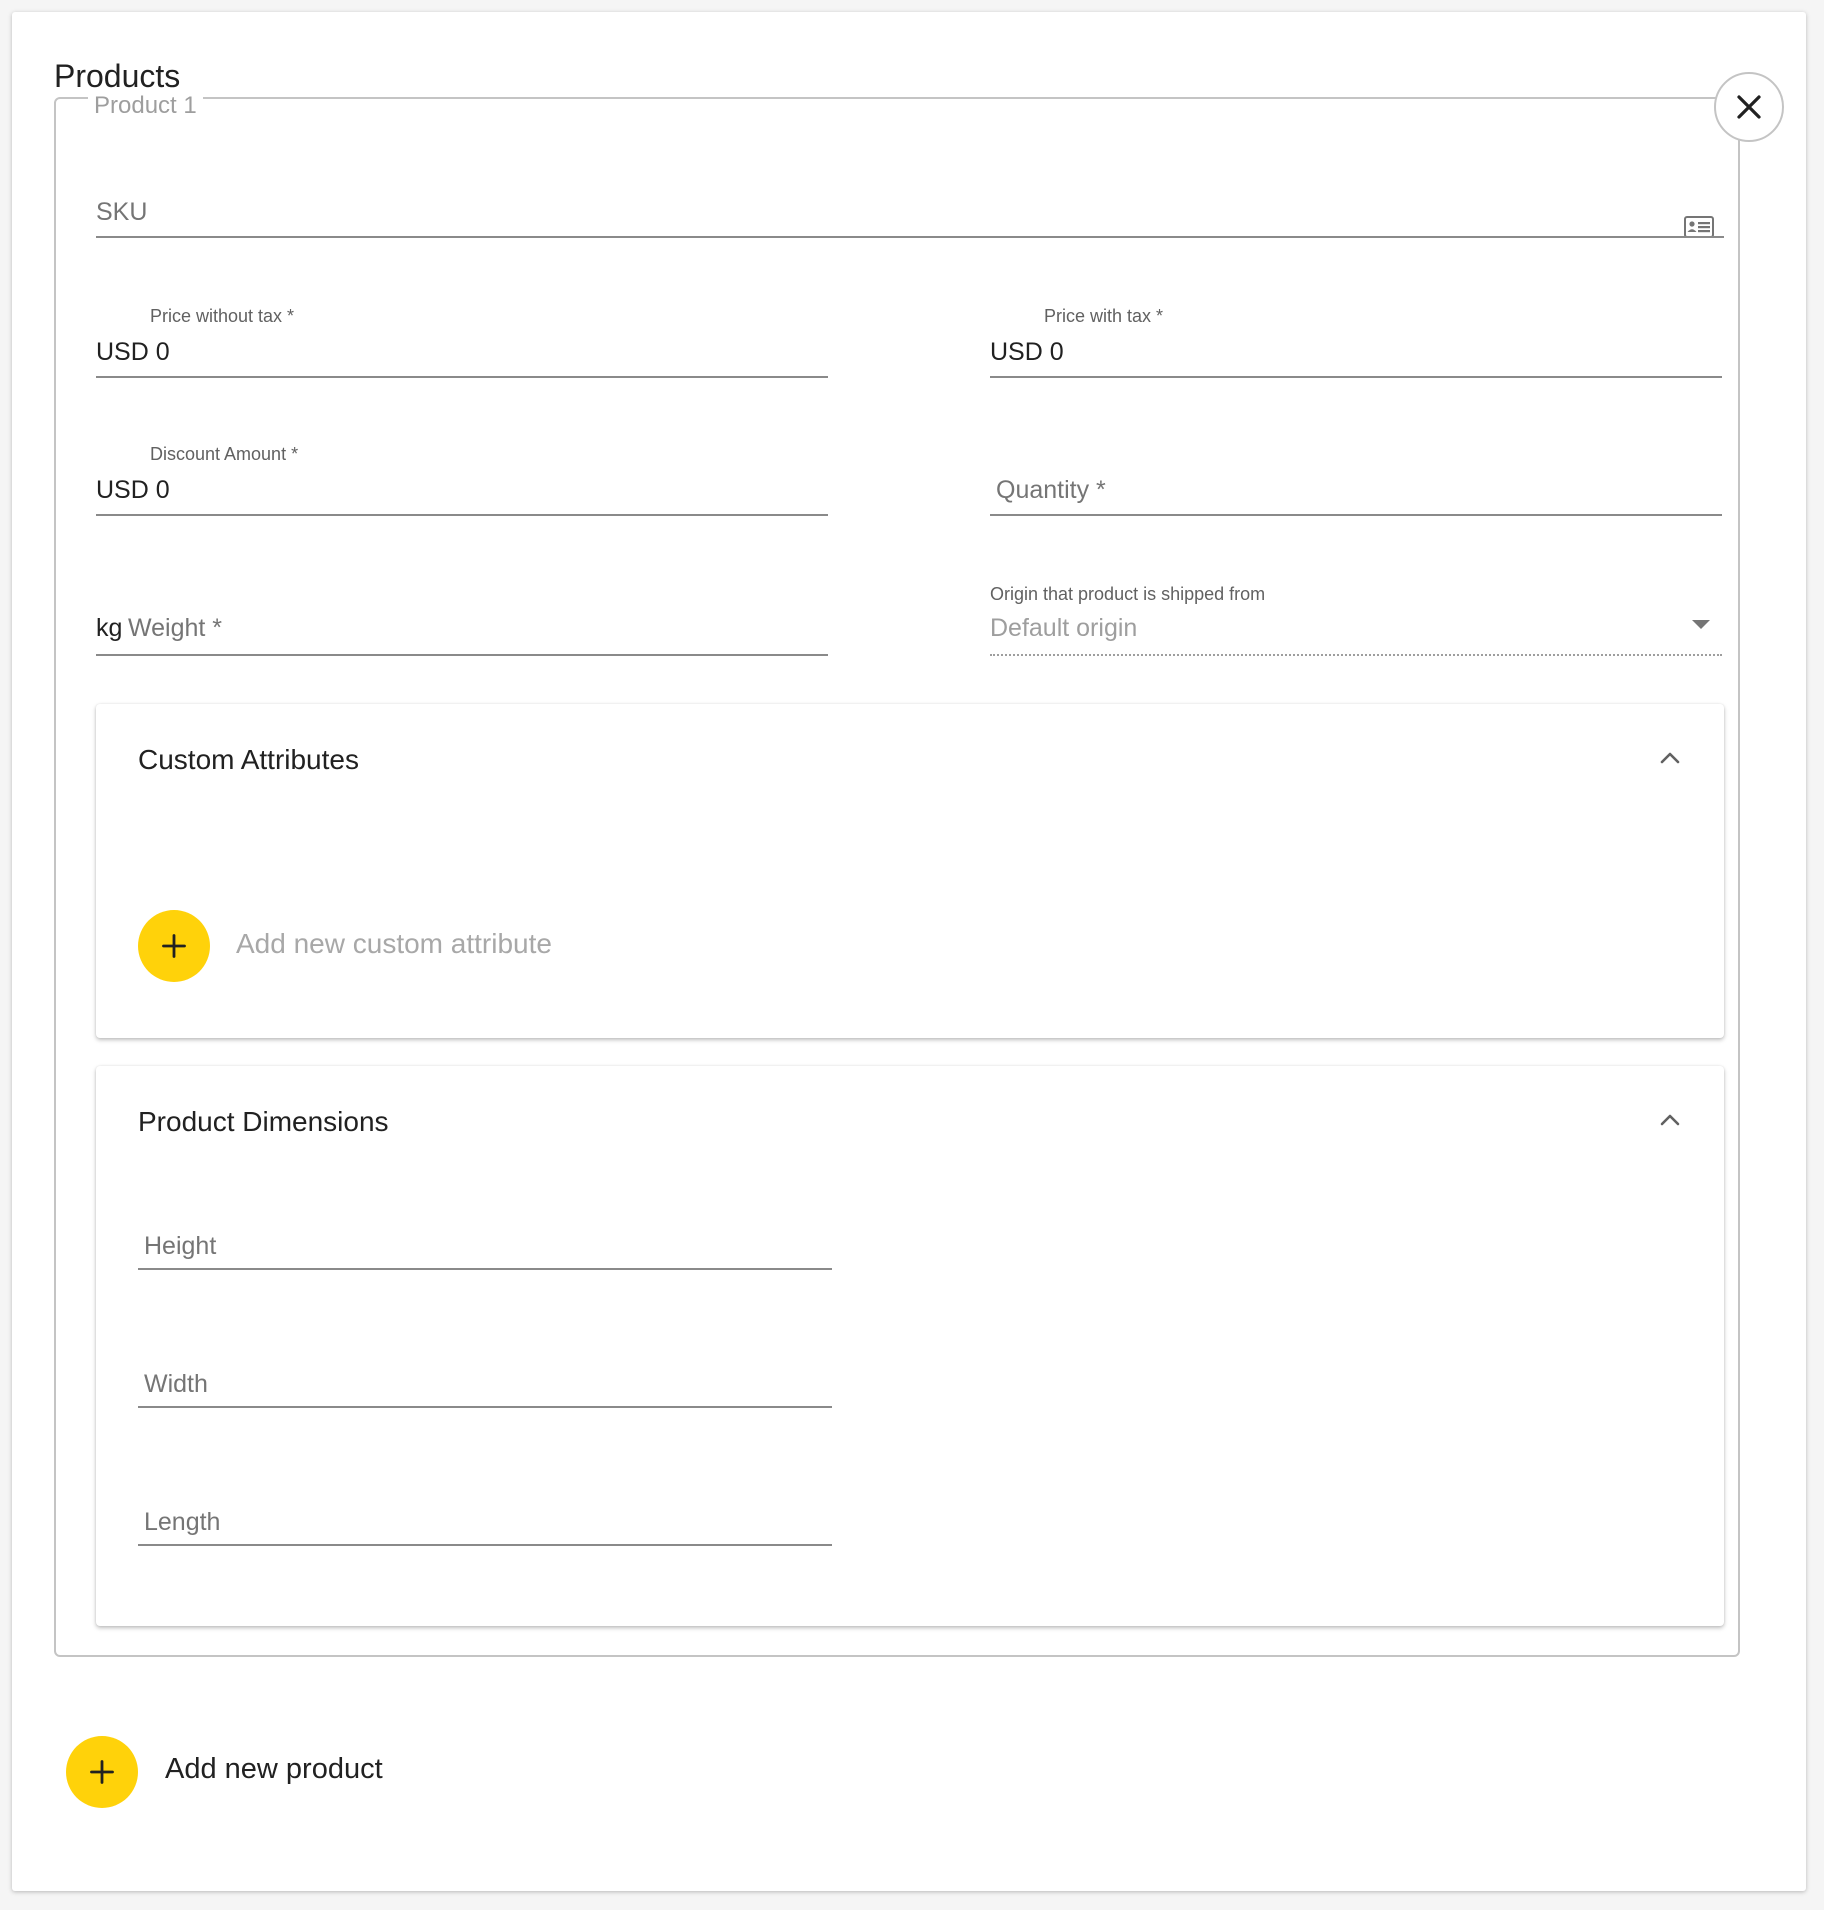  What do you see at coordinates (1699, 227) in the screenshot?
I see `id-card-icon` at bounding box center [1699, 227].